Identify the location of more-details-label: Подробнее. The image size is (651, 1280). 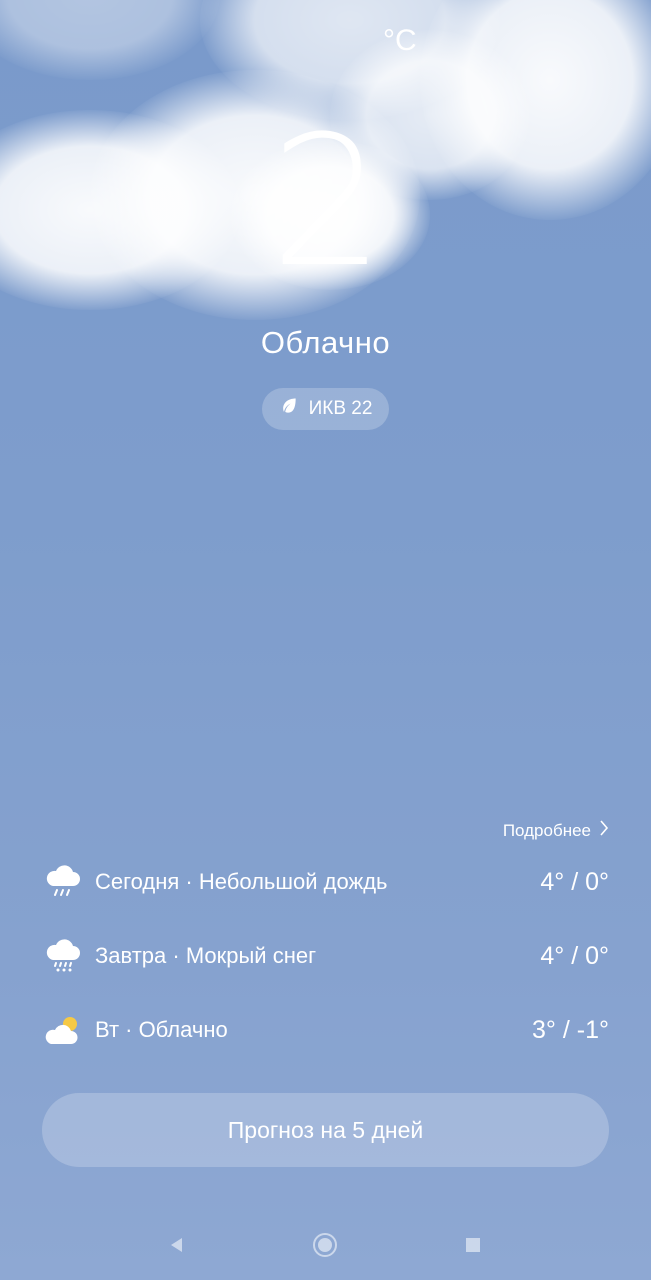
(546, 830).